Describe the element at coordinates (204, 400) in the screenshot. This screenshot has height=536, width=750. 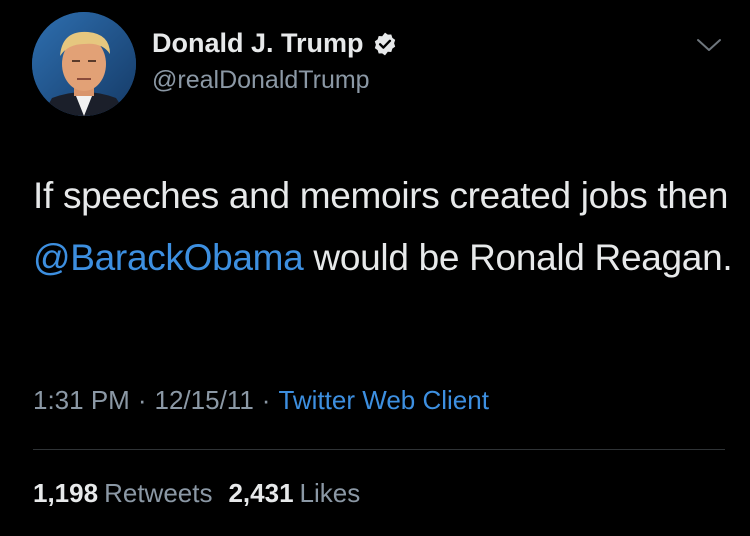
I see `tweet-date: 12/15/11` at that location.